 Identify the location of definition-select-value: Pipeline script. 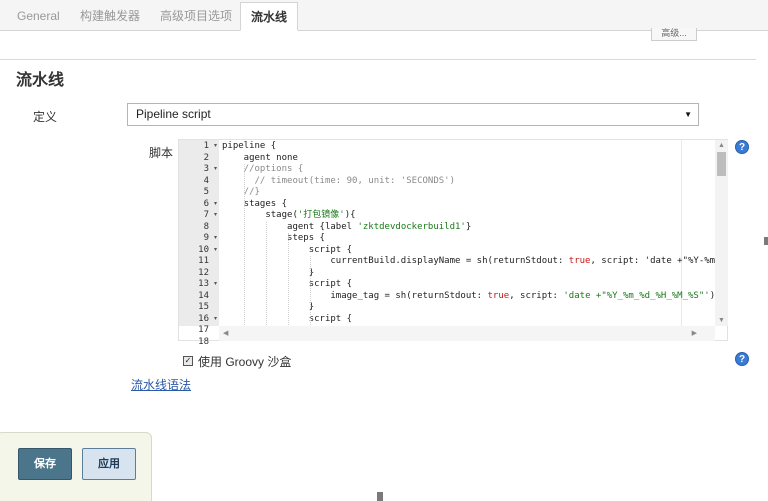
(173, 114).